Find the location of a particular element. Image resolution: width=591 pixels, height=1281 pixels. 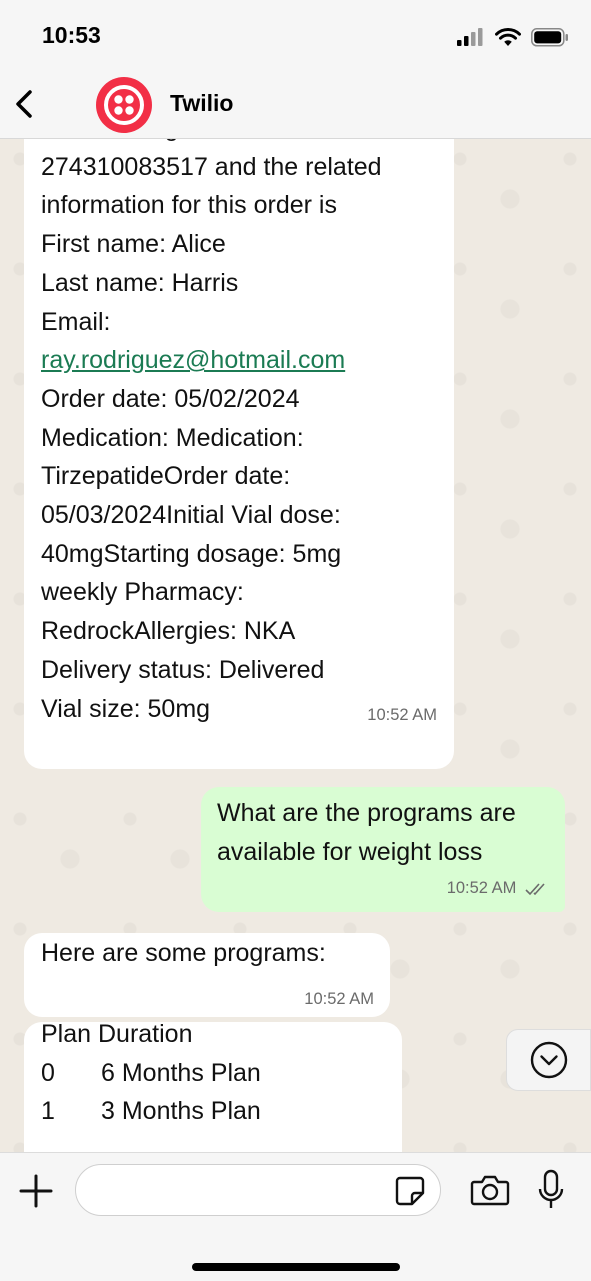

message-meta: 10:52 AM is located at coordinates (498, 888).